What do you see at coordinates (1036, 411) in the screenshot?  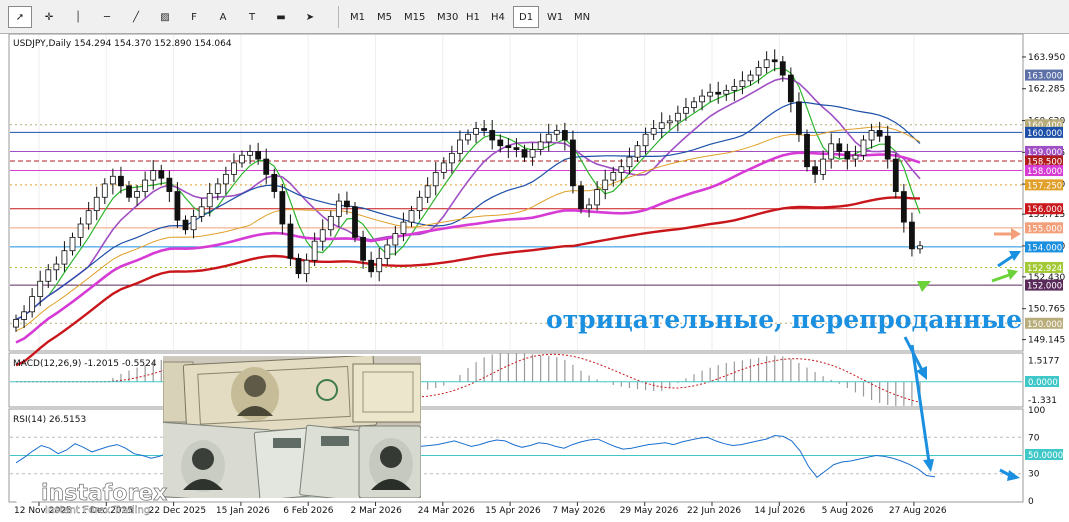 I see `rsi-tick-label: 100` at bounding box center [1036, 411].